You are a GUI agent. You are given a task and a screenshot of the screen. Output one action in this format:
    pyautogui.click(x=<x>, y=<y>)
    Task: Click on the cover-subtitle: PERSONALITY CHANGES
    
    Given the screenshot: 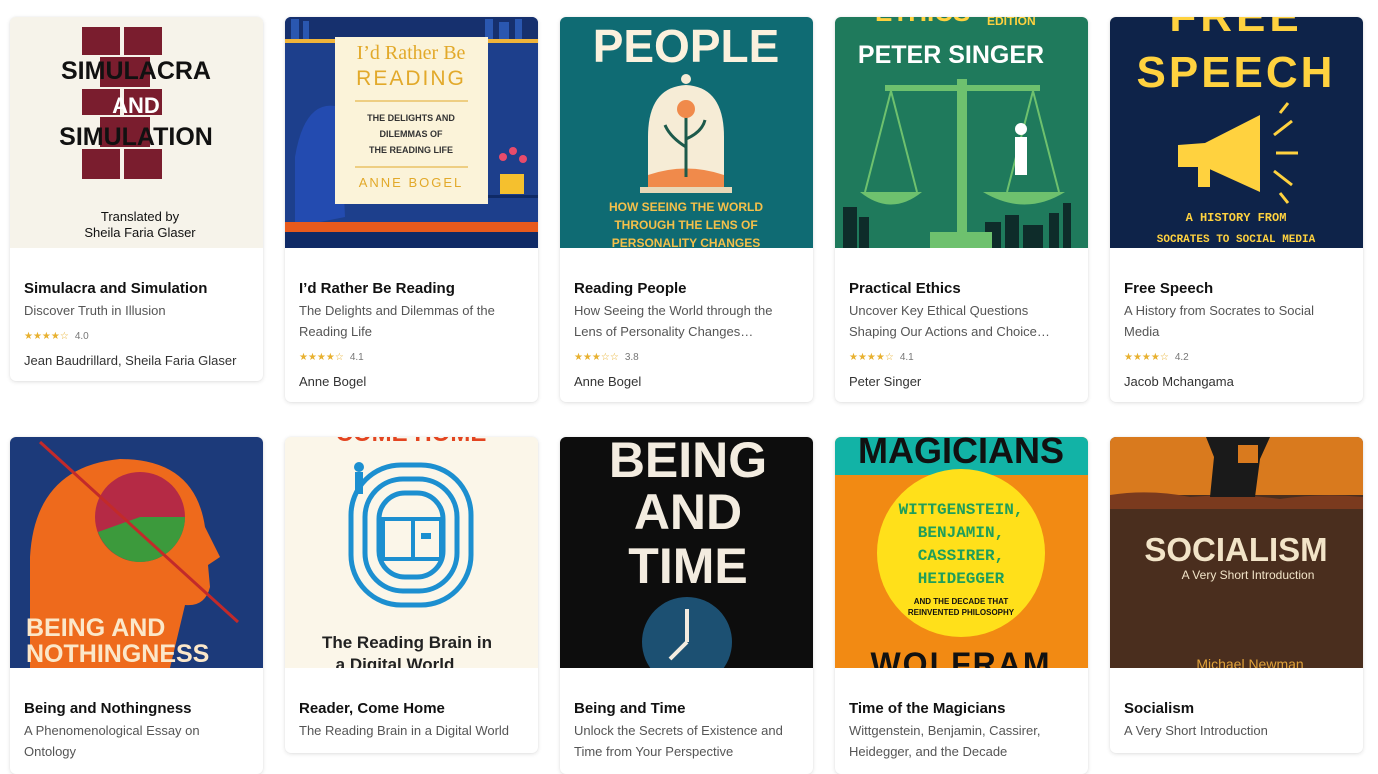 What is the action you would take?
    pyautogui.click(x=686, y=242)
    